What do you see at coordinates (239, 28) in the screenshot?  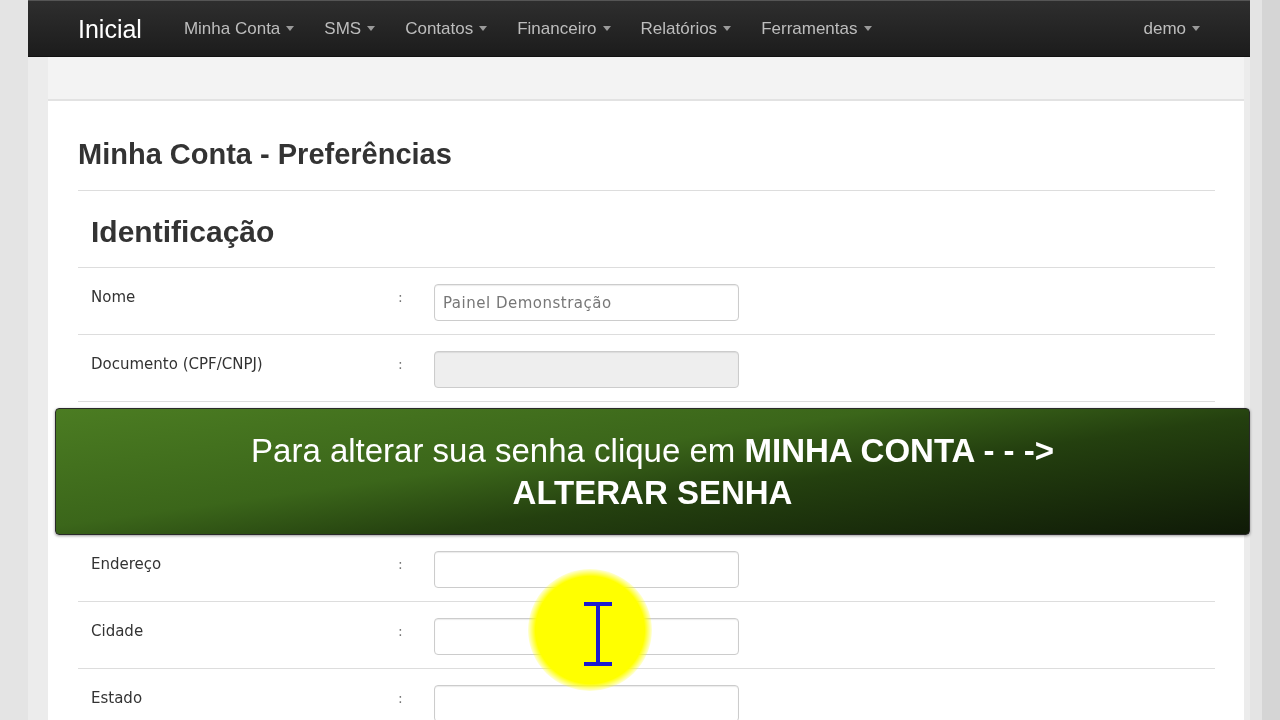 I see `nav-menu: Minha Conta` at bounding box center [239, 28].